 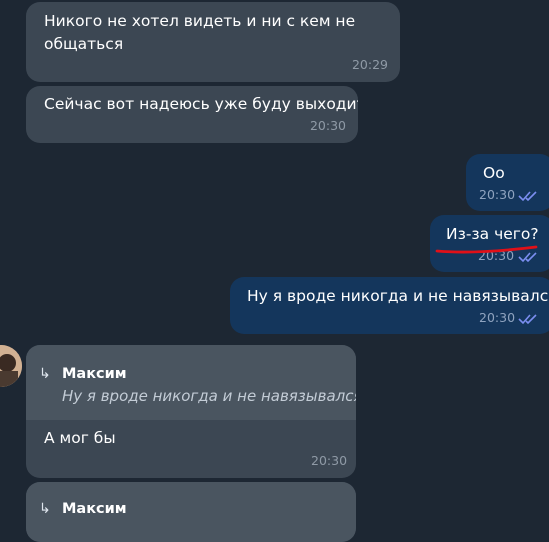 I want to click on message-time: 20:29, so click(x=369, y=64).